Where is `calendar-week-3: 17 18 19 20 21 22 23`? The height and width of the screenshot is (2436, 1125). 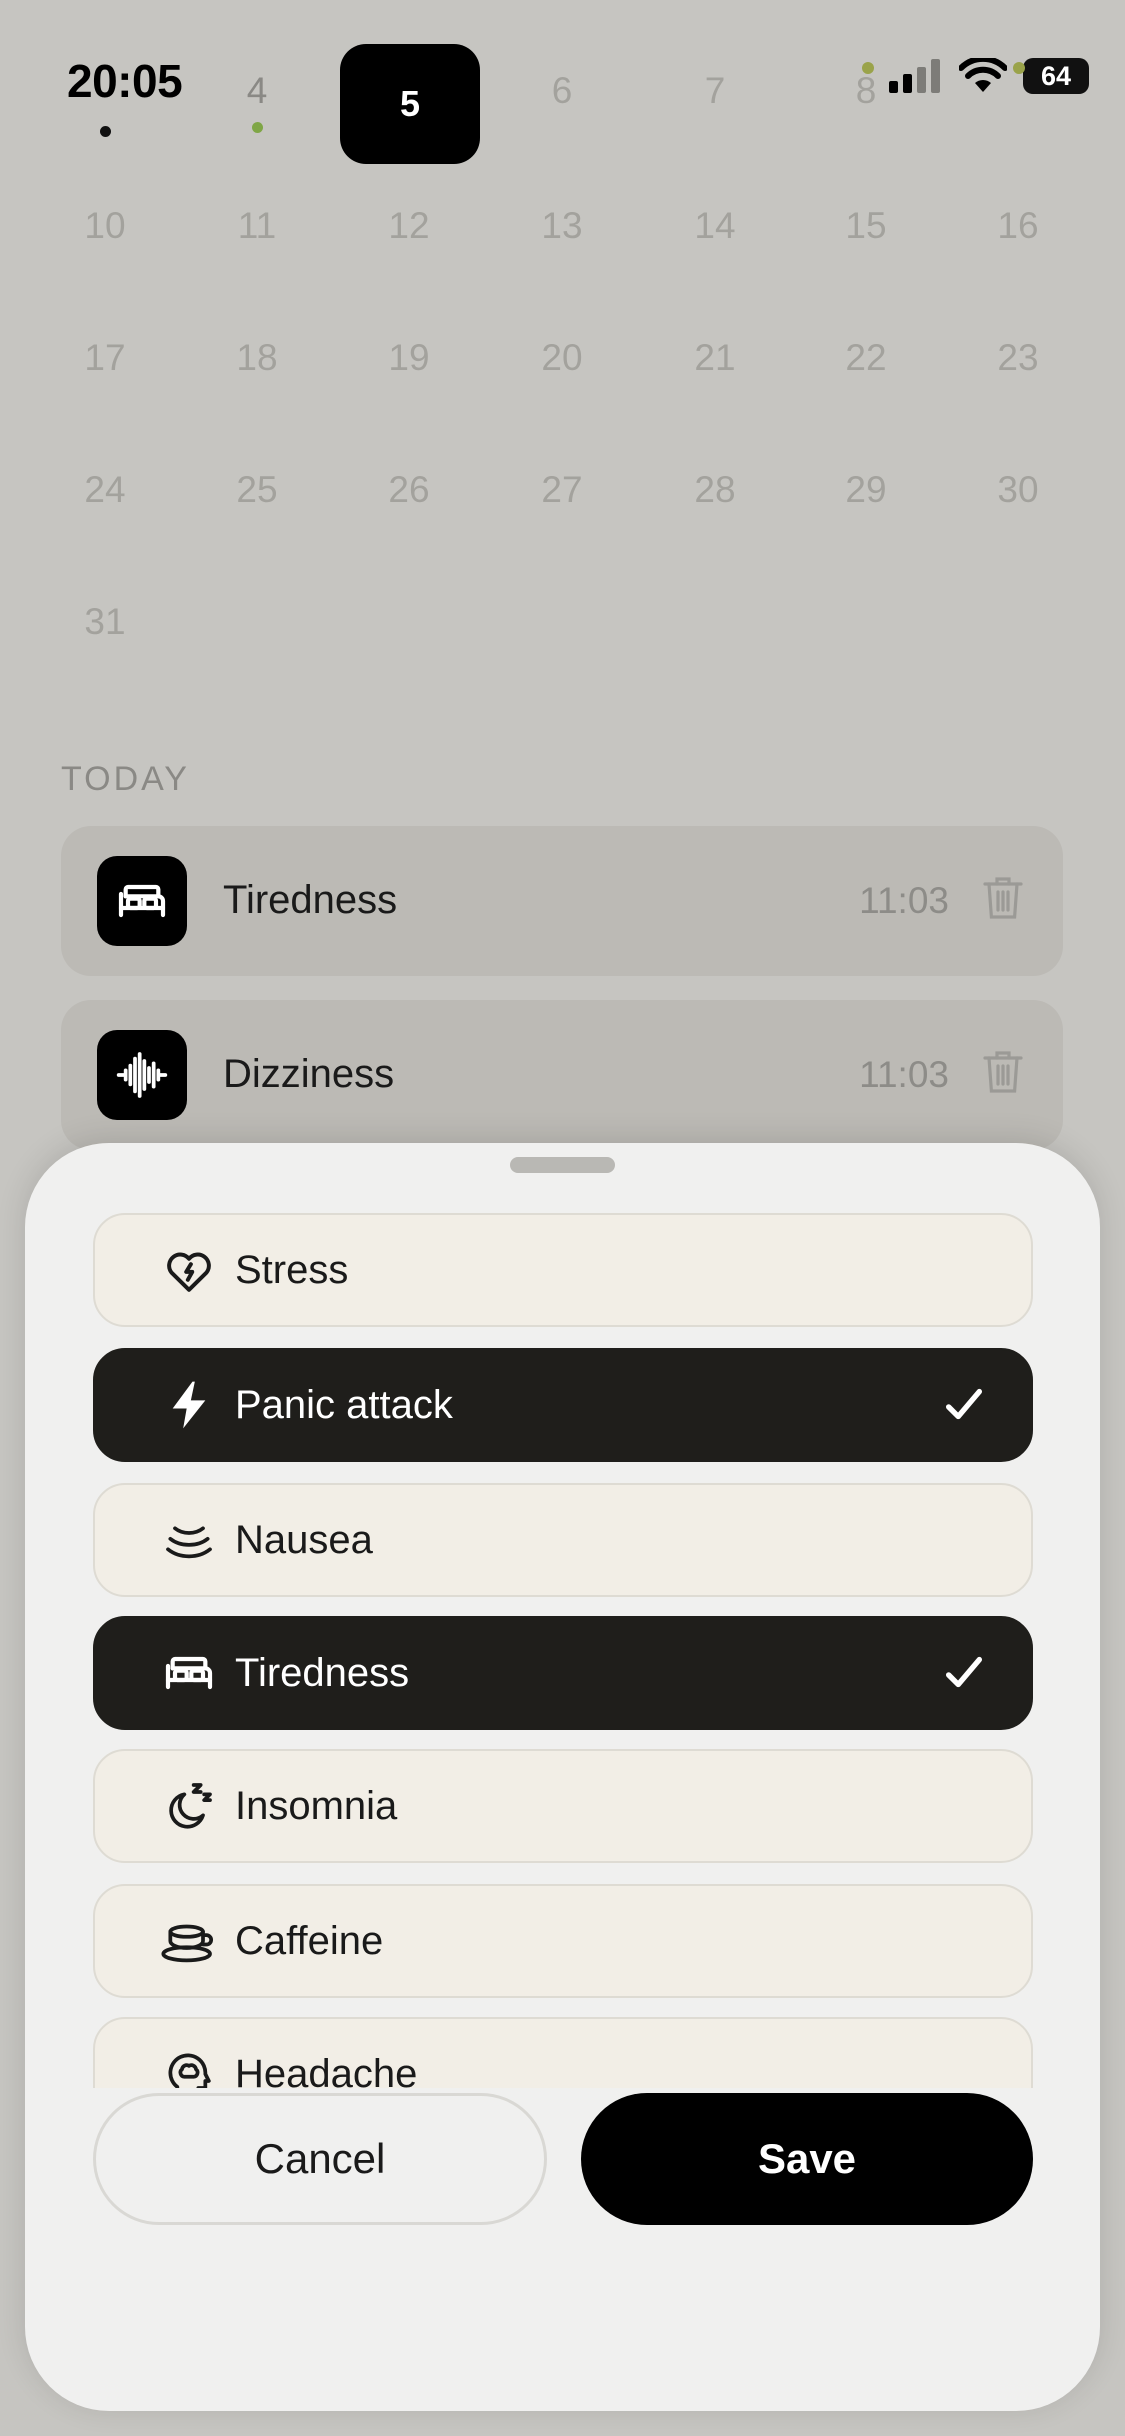 calendar-week-3: 17 18 19 20 21 22 23 is located at coordinates (562, 377).